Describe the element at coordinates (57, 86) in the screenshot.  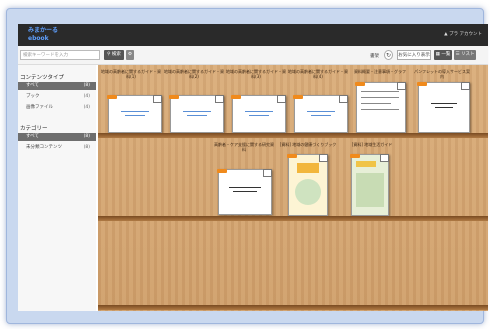
I see `sidebar-item-content-all: すべて (8)` at that location.